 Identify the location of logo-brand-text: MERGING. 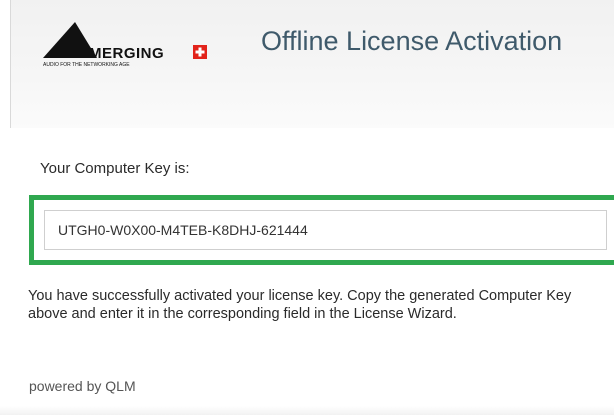
(126, 53).